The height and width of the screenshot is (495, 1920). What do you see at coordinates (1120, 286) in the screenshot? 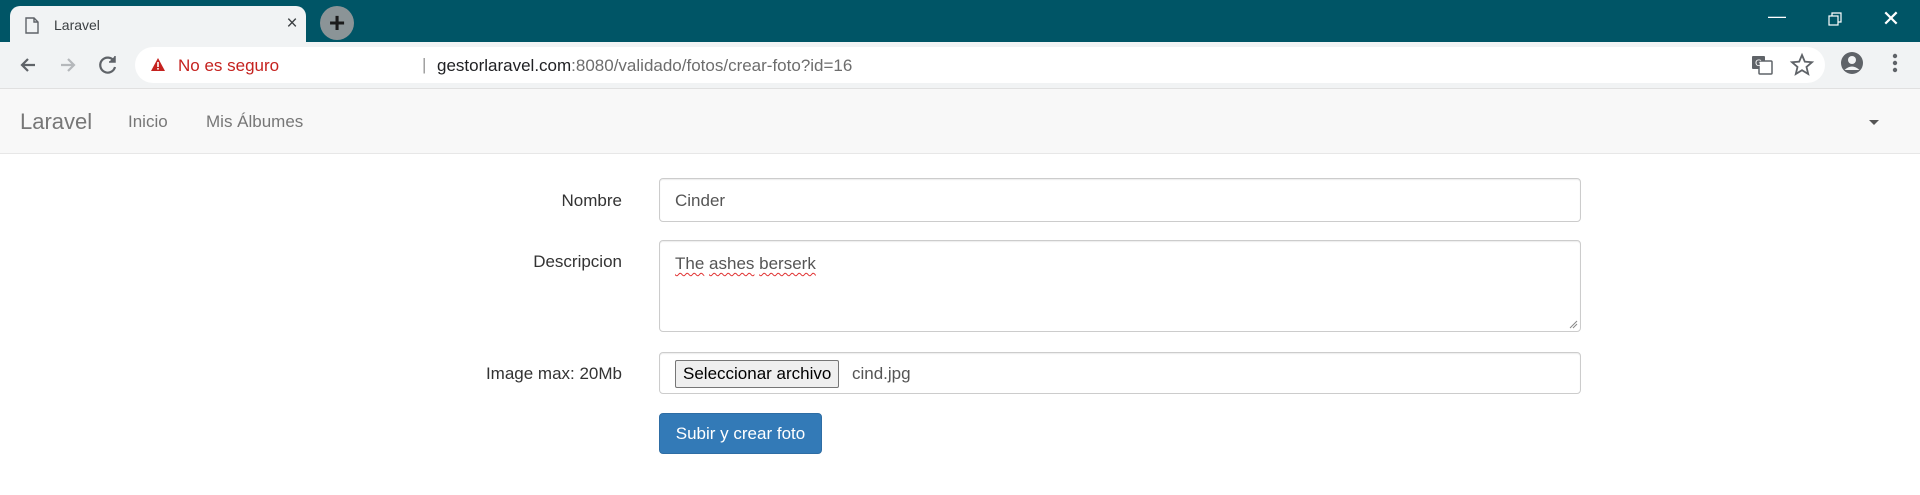
I see `description-textarea: The ashes berserk` at bounding box center [1120, 286].